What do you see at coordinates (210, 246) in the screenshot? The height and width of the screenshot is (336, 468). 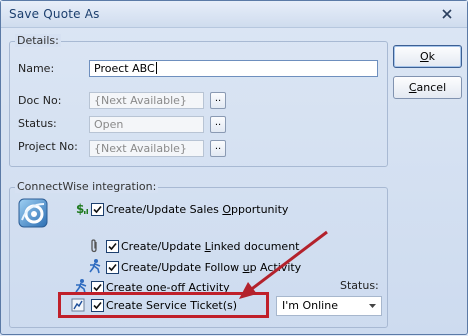 I see `linked-document-label: Create/Update Linked document` at bounding box center [210, 246].